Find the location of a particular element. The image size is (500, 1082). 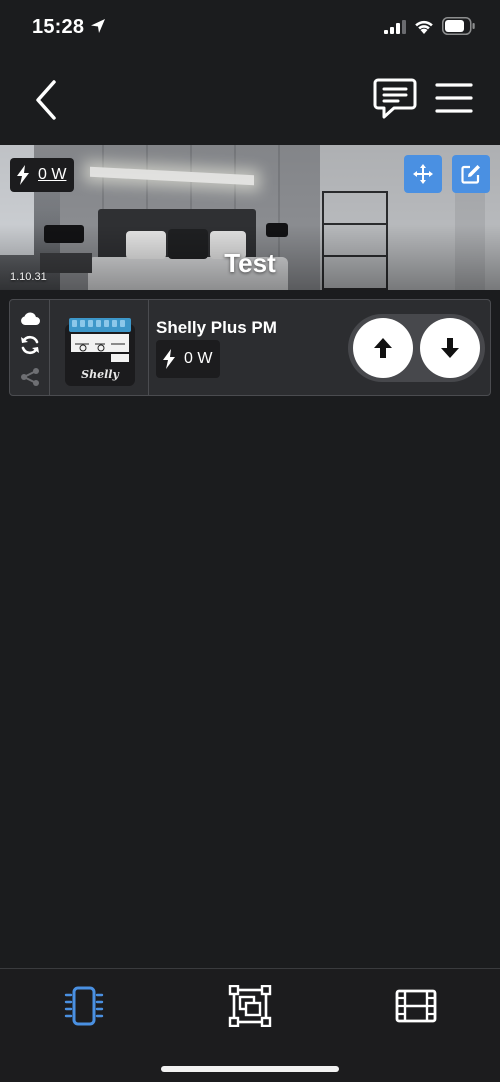

tab-scenes is located at coordinates (416, 1006).